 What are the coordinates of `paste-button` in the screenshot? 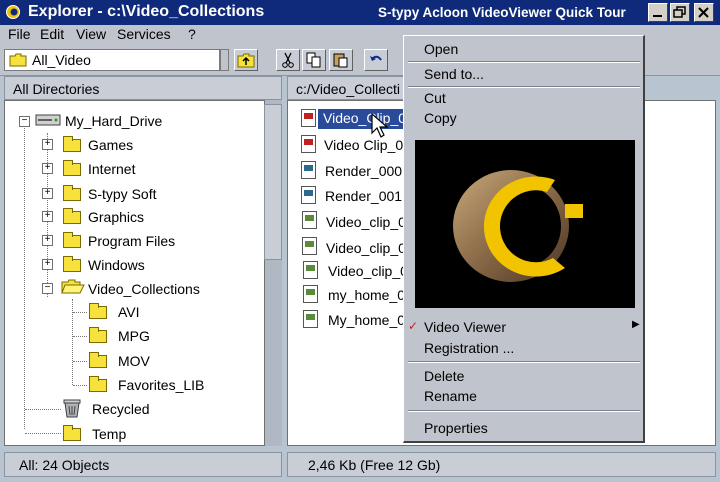 It's located at (341, 60).